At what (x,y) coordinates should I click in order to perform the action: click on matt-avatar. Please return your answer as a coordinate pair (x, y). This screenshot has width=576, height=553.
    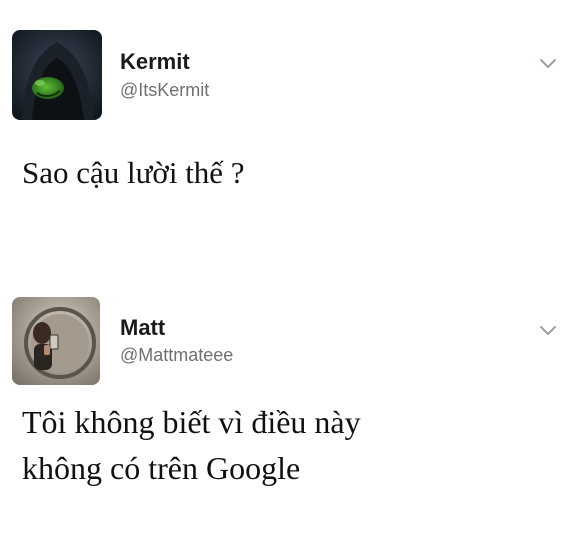
    Looking at the image, I should click on (56, 341).